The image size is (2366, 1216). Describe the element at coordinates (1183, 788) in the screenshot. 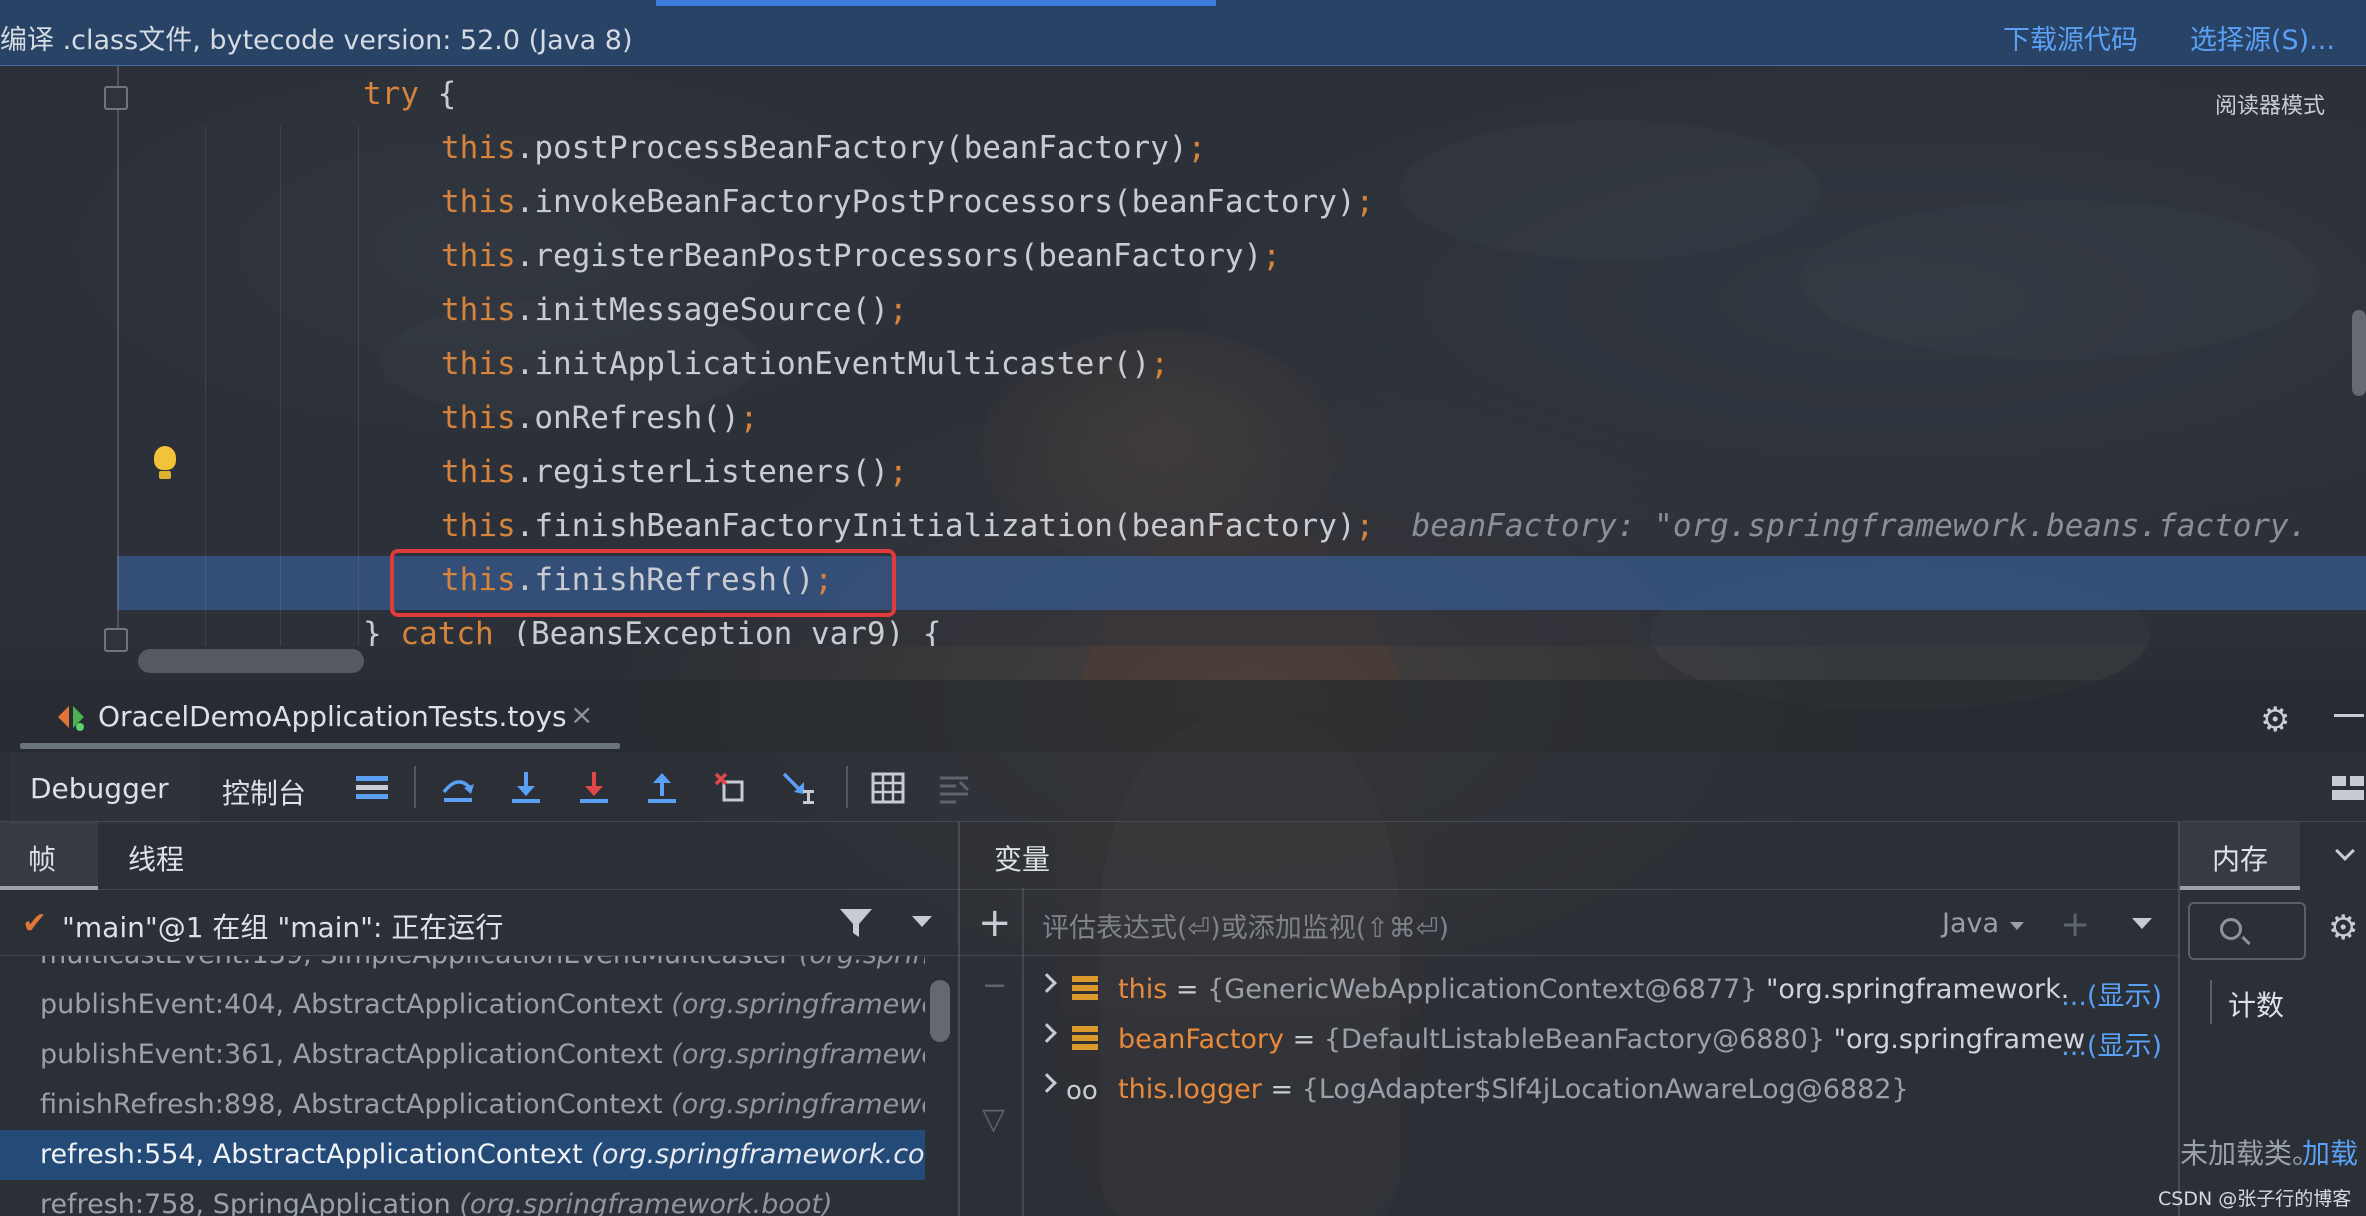

I see `debugger-toolbar: Debugger 控制台` at that location.